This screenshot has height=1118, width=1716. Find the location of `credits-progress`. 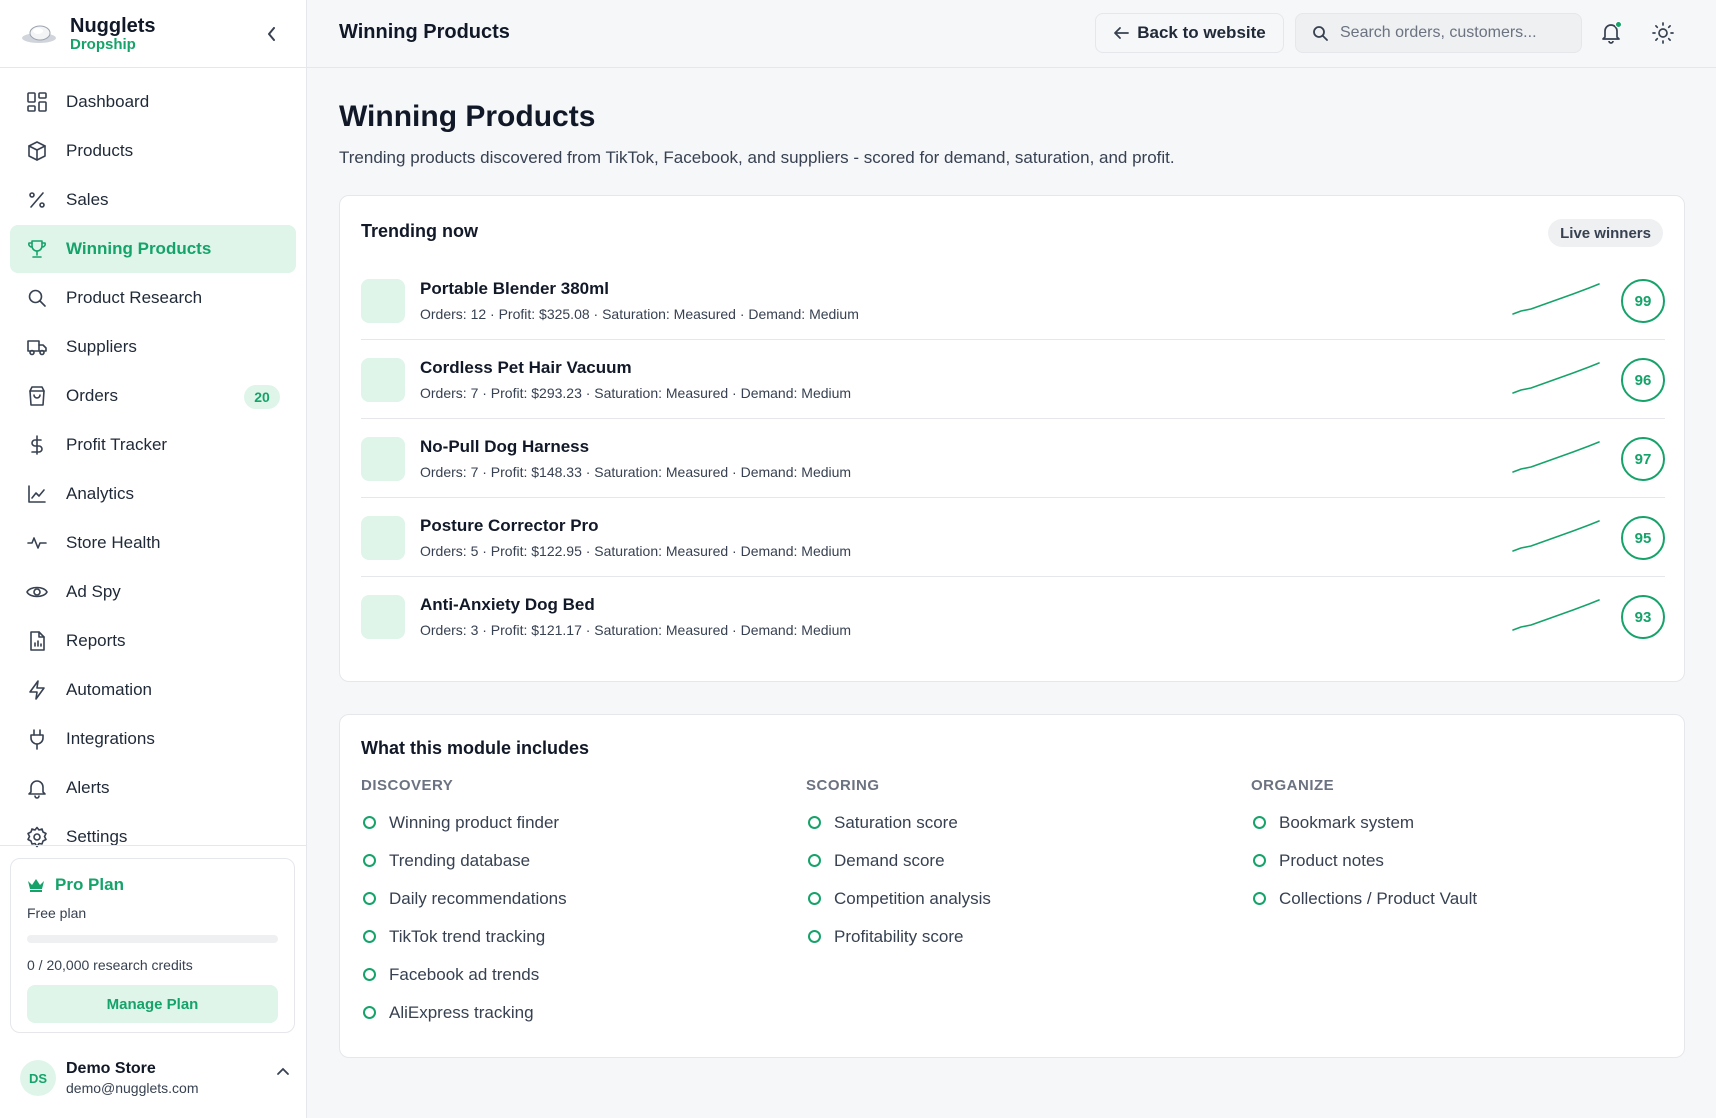

credits-progress is located at coordinates (152, 939).